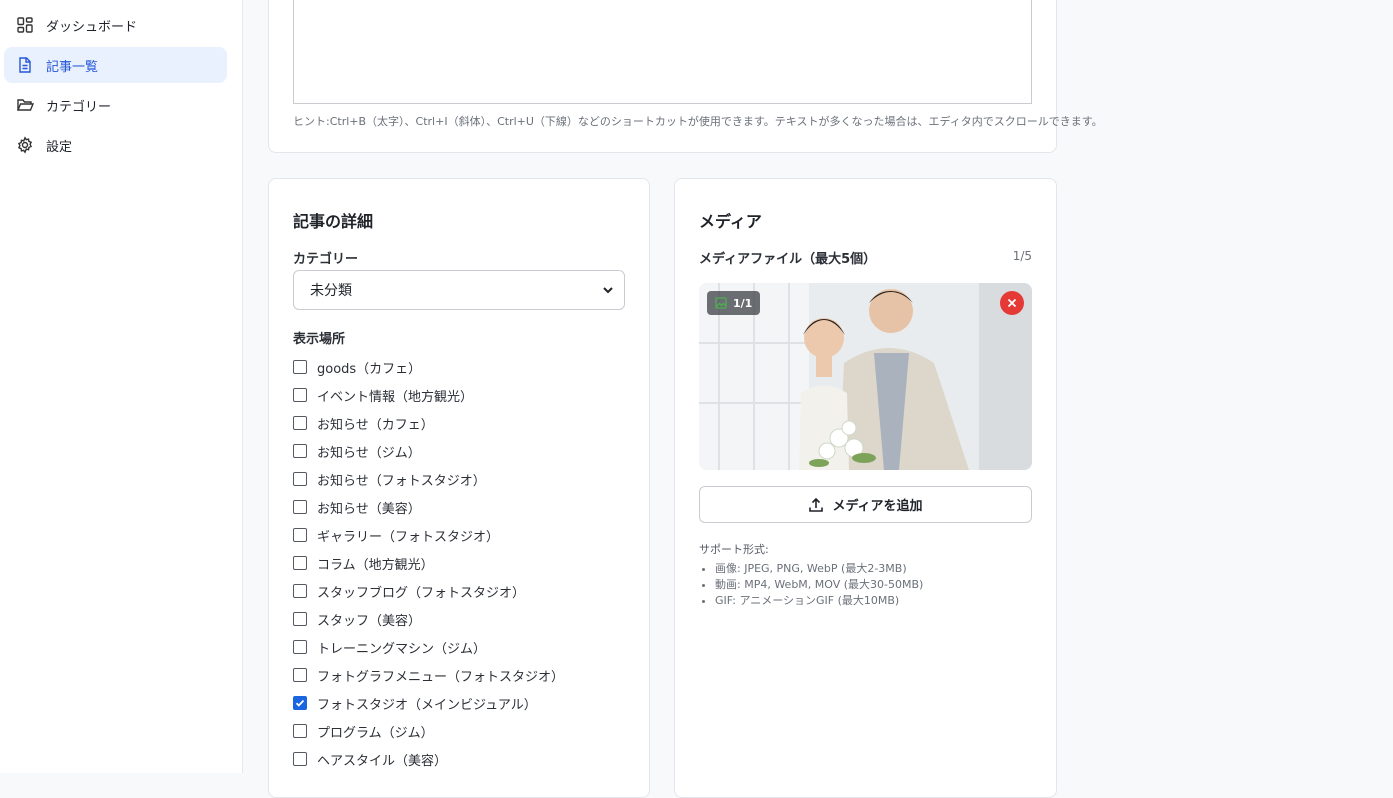  Describe the element at coordinates (816, 504) in the screenshot. I see `upload-icon` at that location.